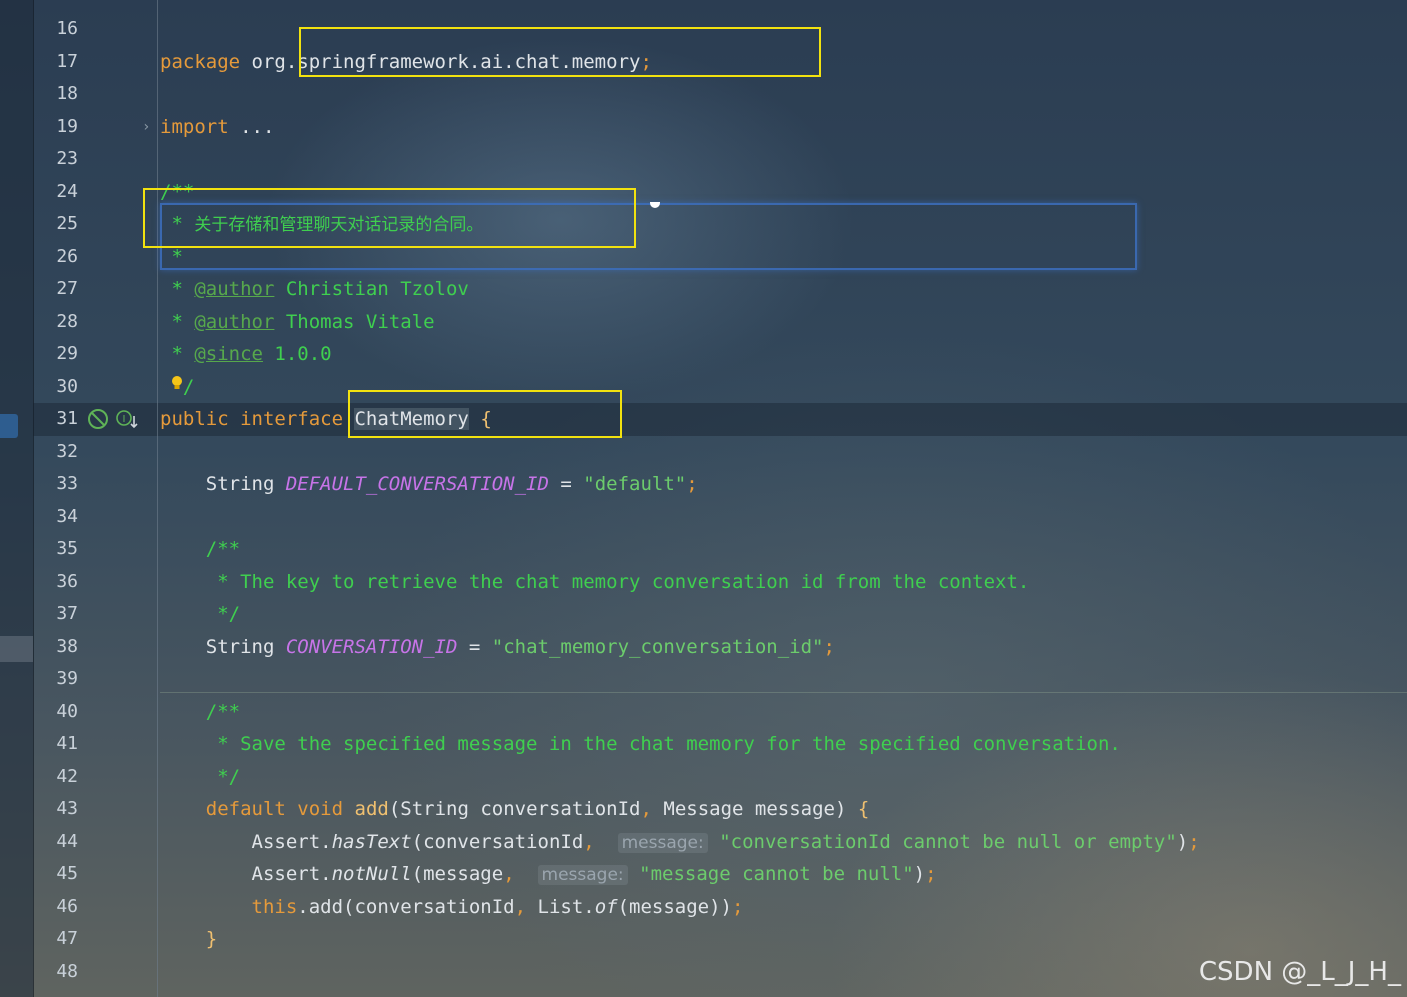  What do you see at coordinates (314, 289) in the screenshot?
I see `code-text: * @author Christian Tzolov` at bounding box center [314, 289].